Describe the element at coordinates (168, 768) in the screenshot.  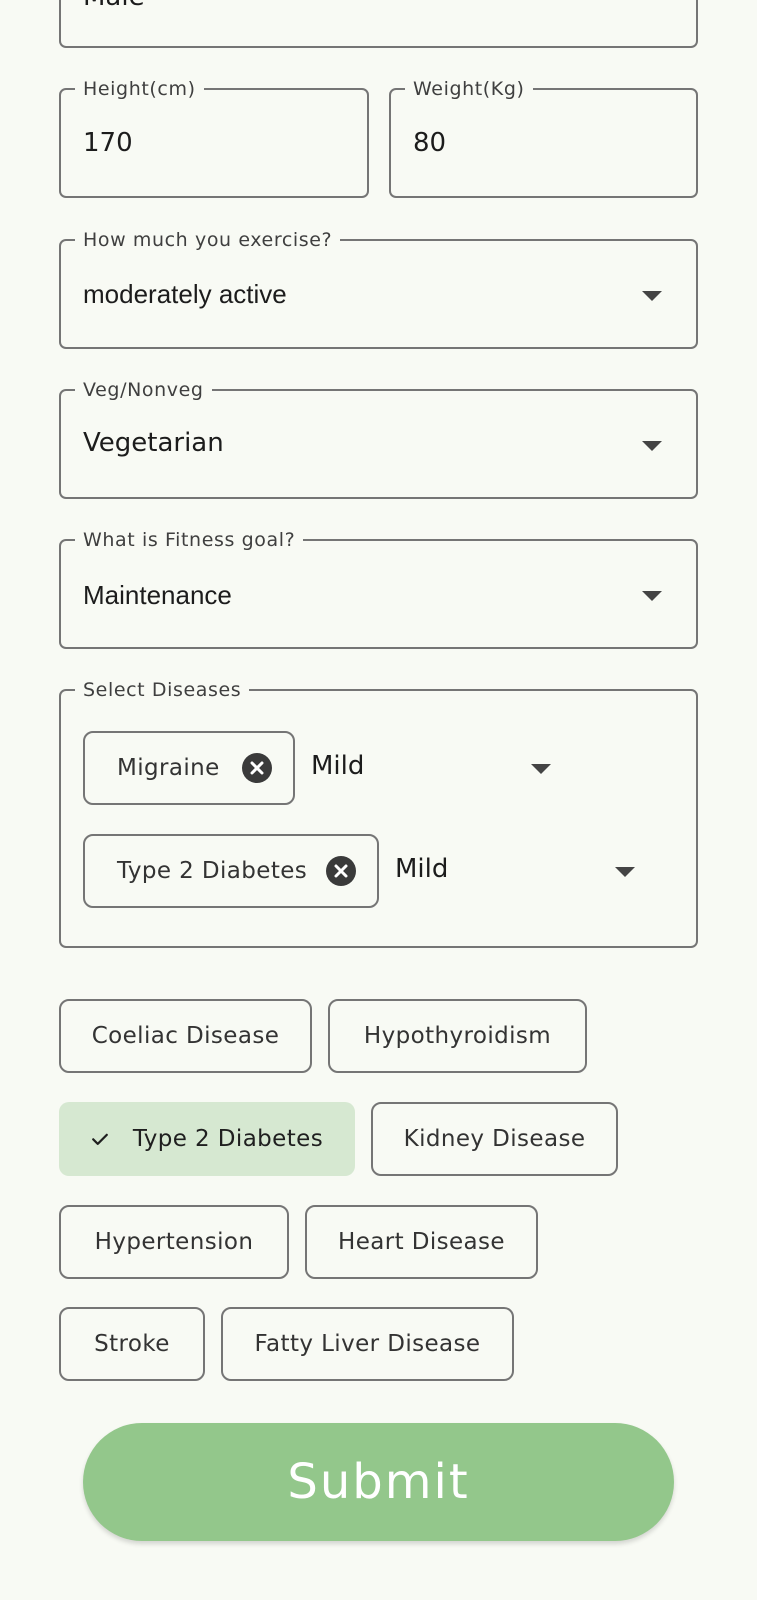
I see `selected-disease-name: Migraine` at that location.